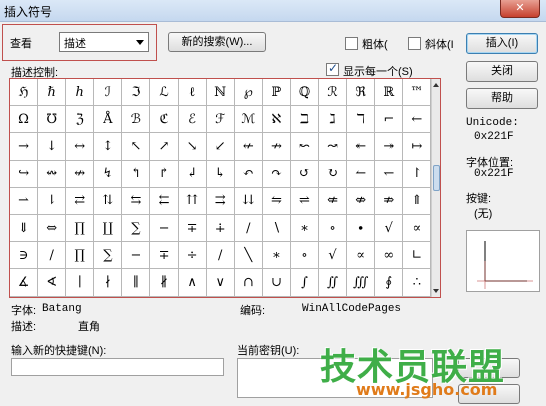 Image resolution: width=546 pixels, height=406 pixels. What do you see at coordinates (361, 120) in the screenshot?
I see `symbol-cell: ℸ` at bounding box center [361, 120].